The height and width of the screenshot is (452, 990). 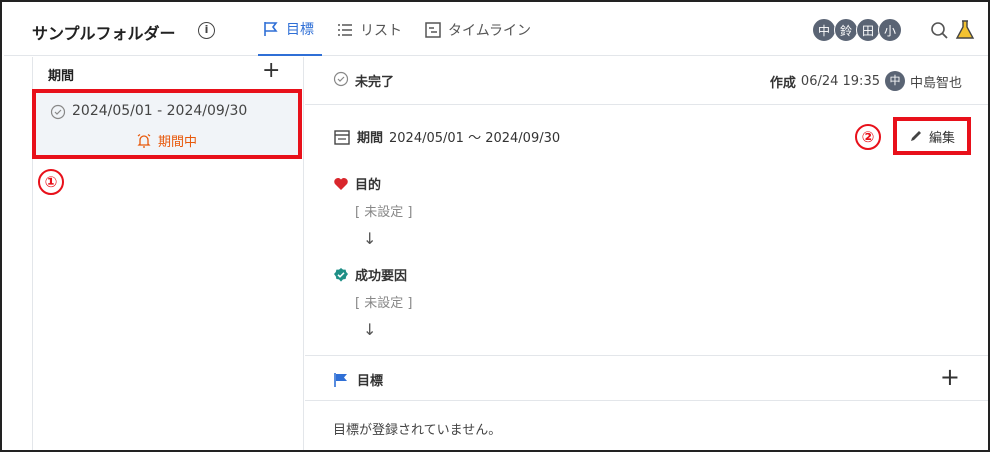 What do you see at coordinates (890, 30) in the screenshot?
I see `avatar: 小` at bounding box center [890, 30].